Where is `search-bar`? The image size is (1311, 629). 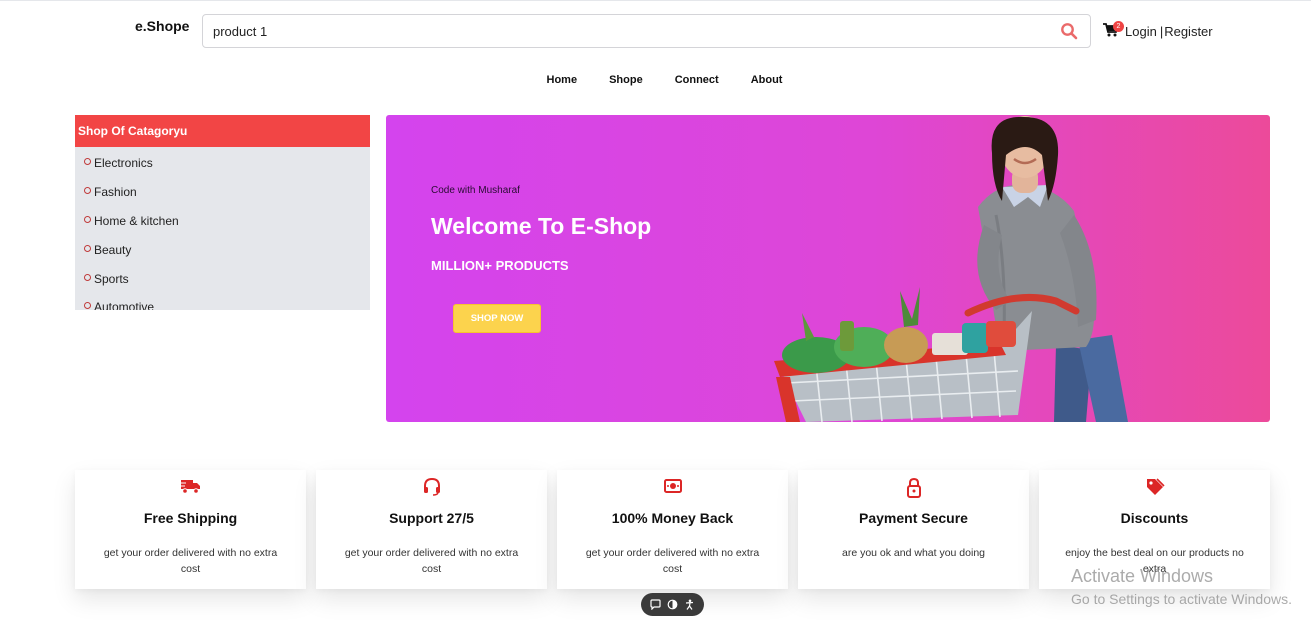
search-bar is located at coordinates (646, 31).